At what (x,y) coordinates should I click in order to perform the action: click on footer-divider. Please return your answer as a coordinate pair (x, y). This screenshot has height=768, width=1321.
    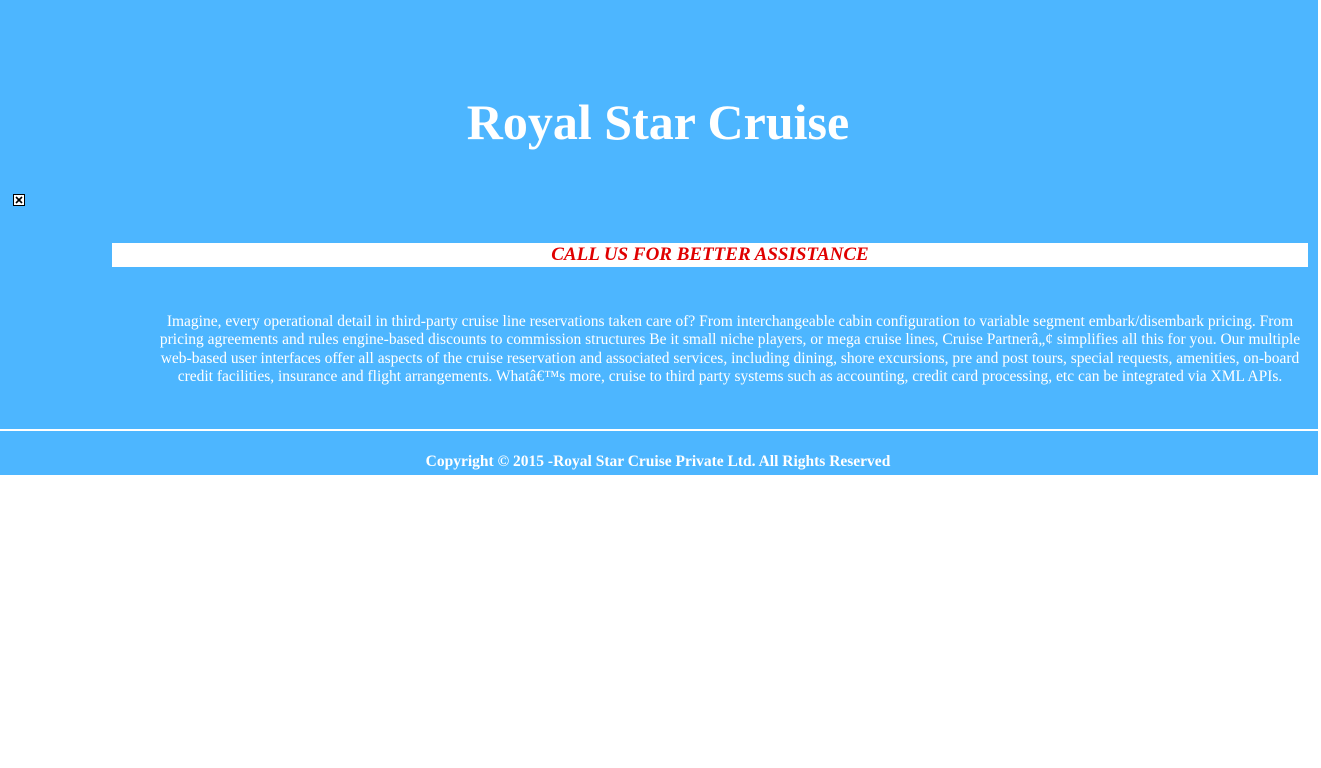
    Looking at the image, I should click on (659, 430).